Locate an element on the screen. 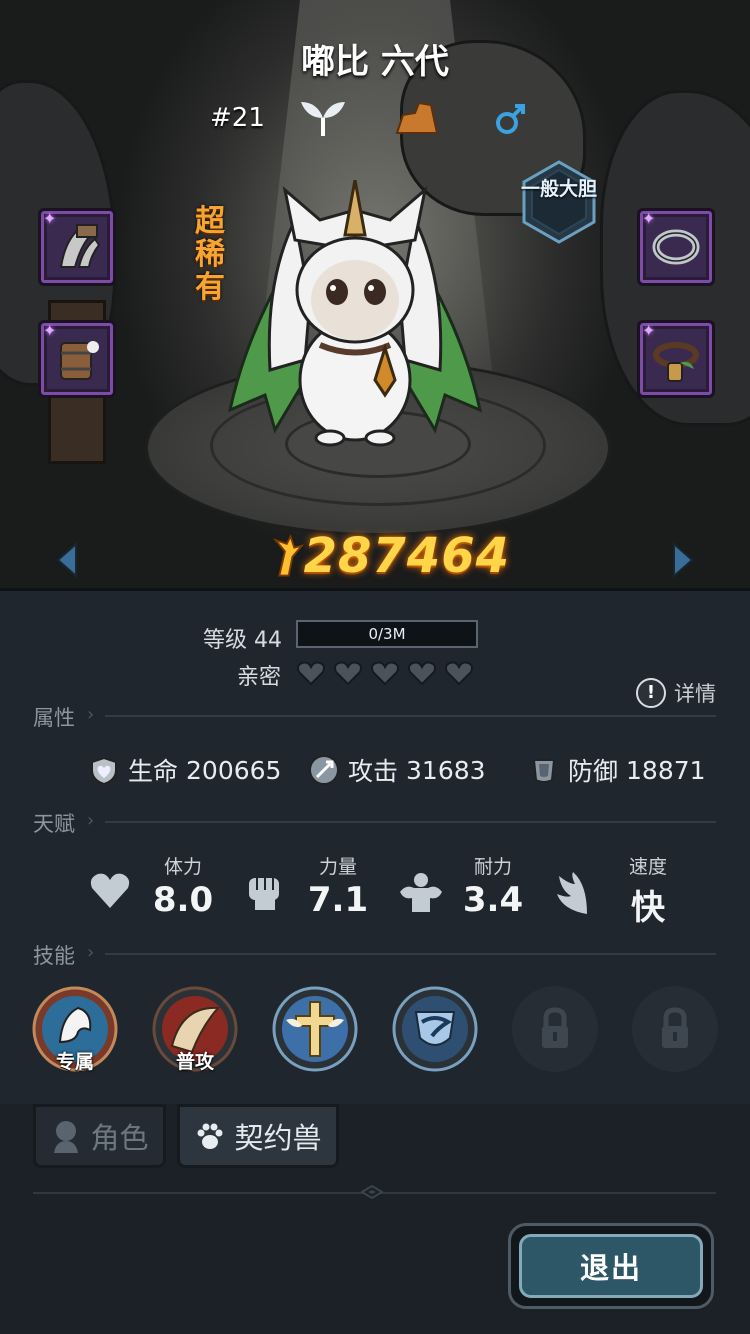 Image resolution: width=750 pixels, height=1334 pixels. section-skills: 技能 › is located at coordinates (374, 954).